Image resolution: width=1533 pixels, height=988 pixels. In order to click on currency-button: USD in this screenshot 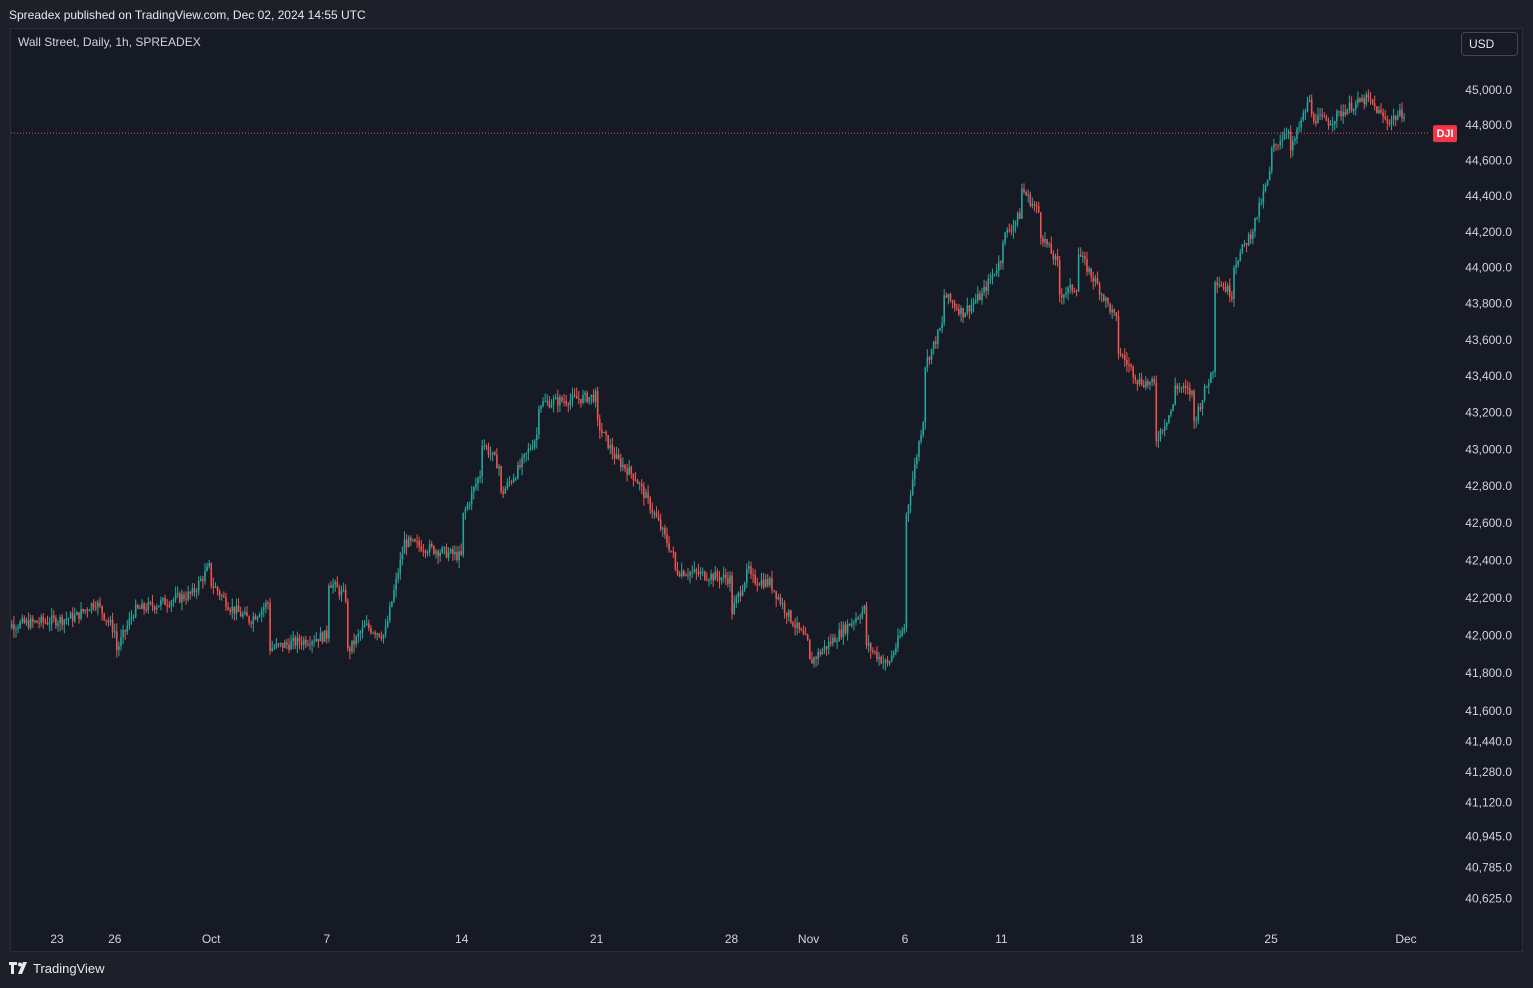, I will do `click(1489, 44)`.